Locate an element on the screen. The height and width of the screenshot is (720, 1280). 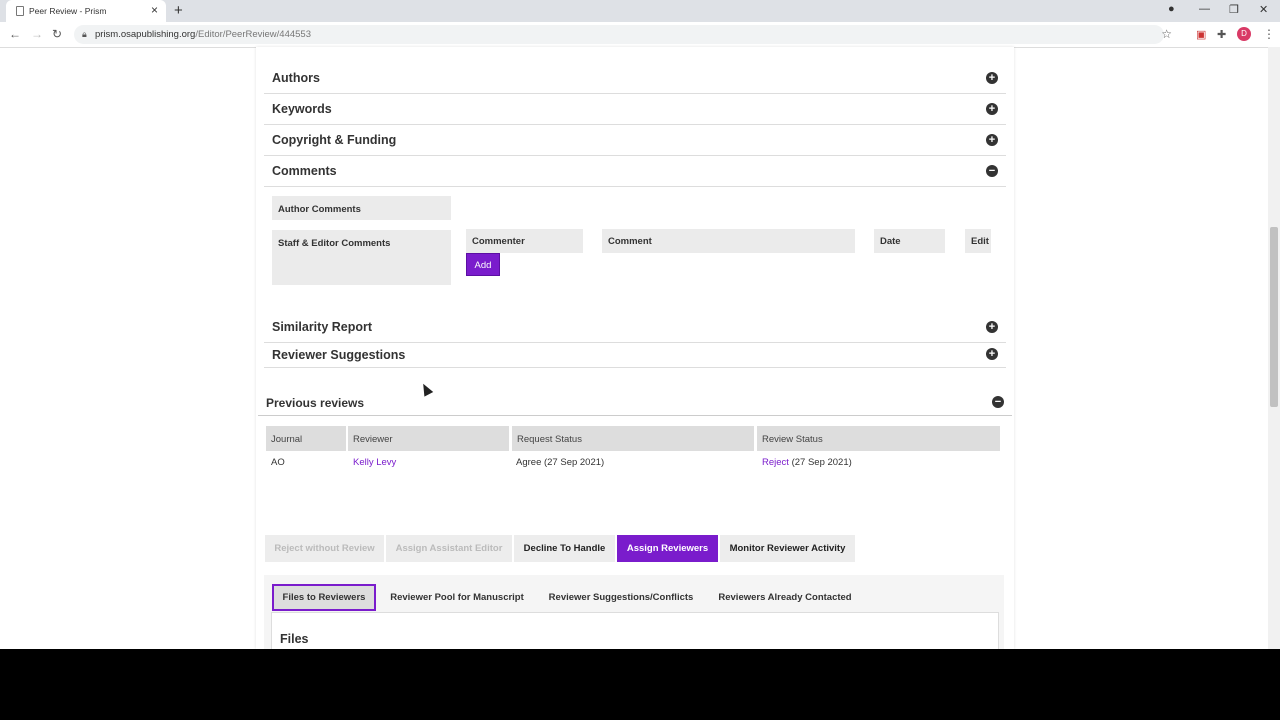
tab-title: Peer Review - Prism is located at coordinates (68, 11).